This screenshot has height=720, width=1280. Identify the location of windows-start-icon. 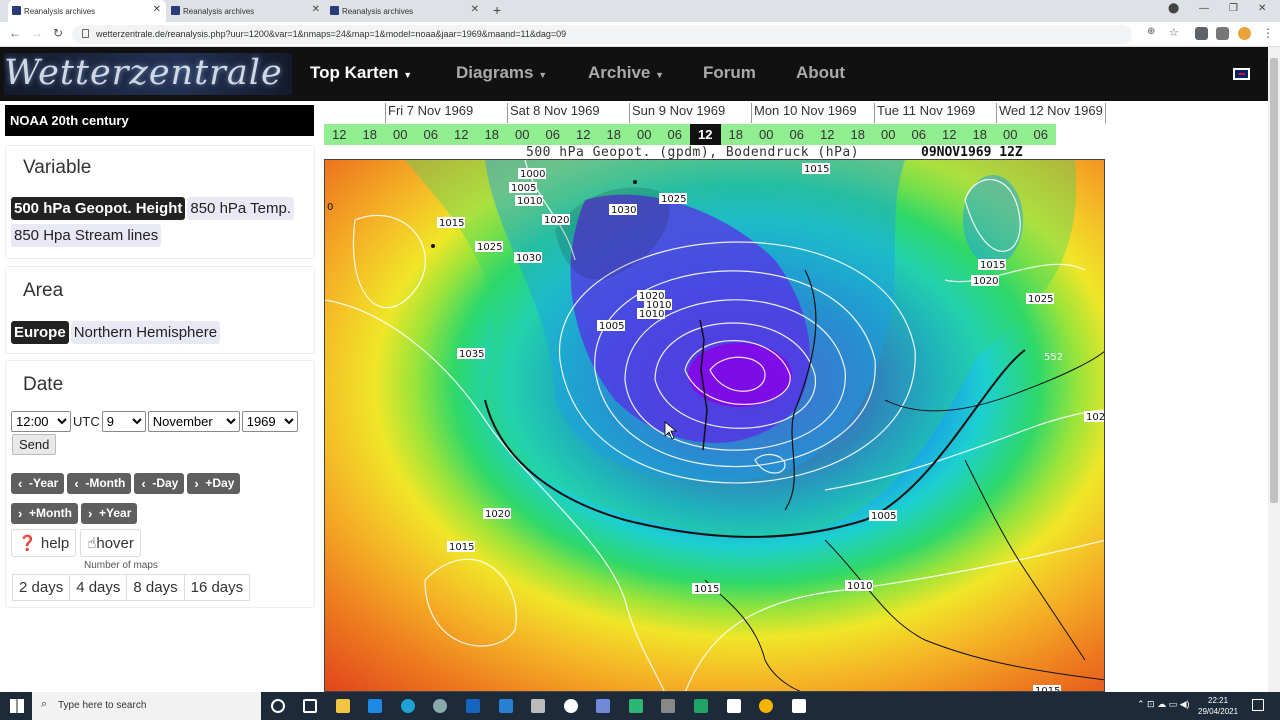
(17, 706).